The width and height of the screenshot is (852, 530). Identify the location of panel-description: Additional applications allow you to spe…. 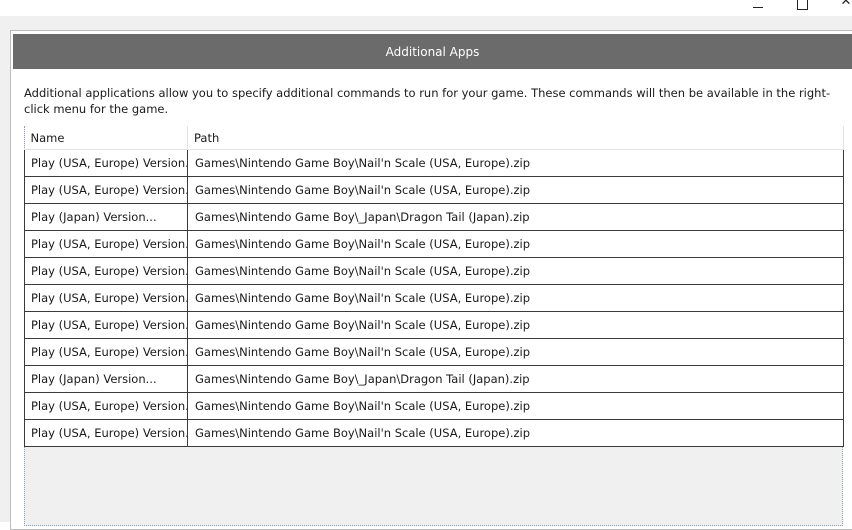
(427, 101).